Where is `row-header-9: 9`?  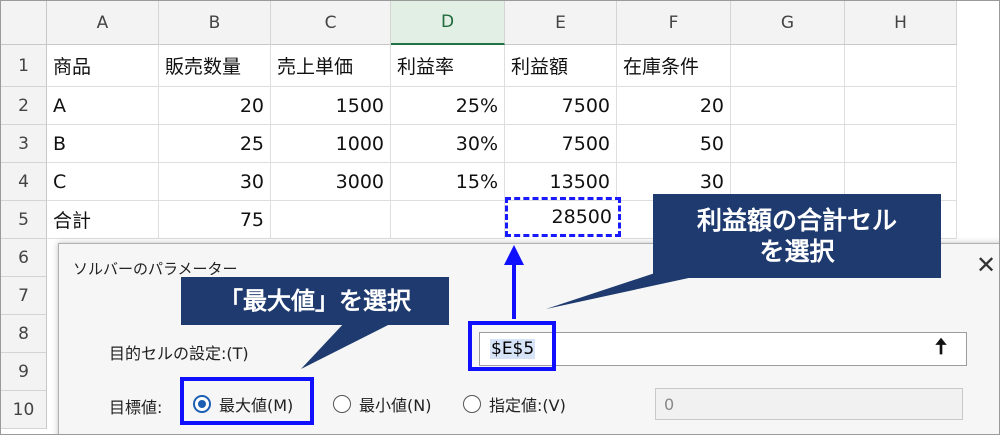 row-header-9: 9 is located at coordinates (24, 372).